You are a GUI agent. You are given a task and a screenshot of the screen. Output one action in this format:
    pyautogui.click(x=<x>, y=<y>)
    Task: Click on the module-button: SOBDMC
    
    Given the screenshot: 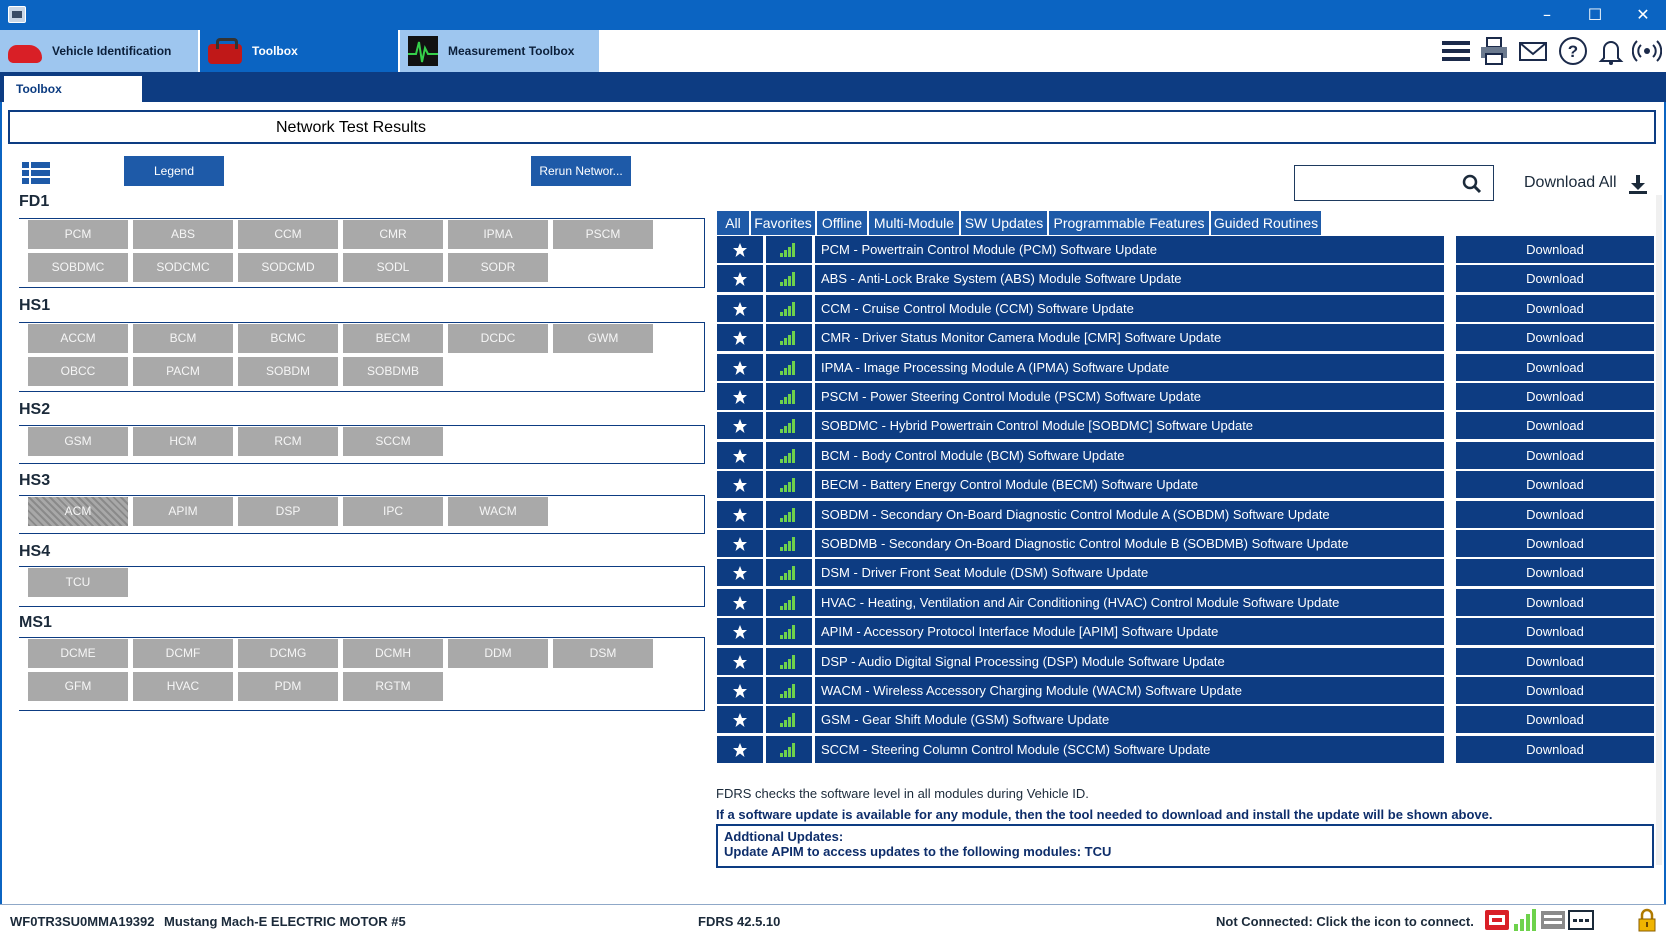 What is the action you would take?
    pyautogui.click(x=78, y=267)
    